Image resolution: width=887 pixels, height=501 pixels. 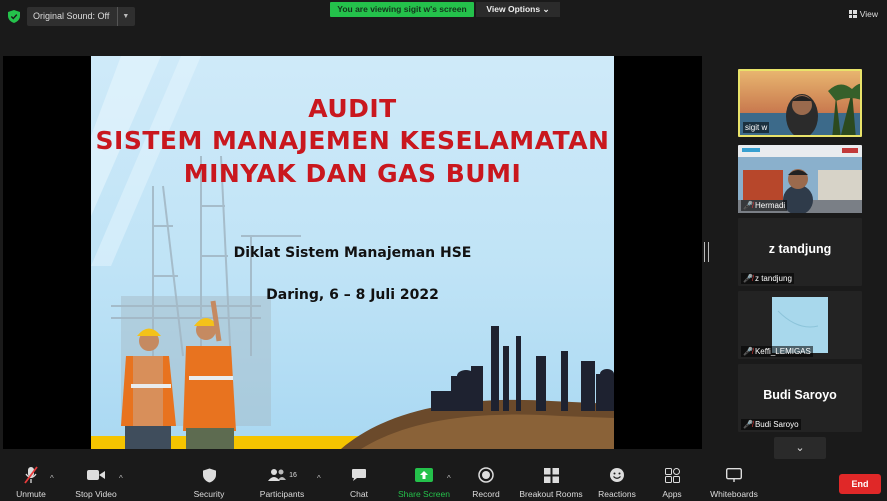 What do you see at coordinates (359, 494) in the screenshot?
I see `chat-label: Chat` at bounding box center [359, 494].